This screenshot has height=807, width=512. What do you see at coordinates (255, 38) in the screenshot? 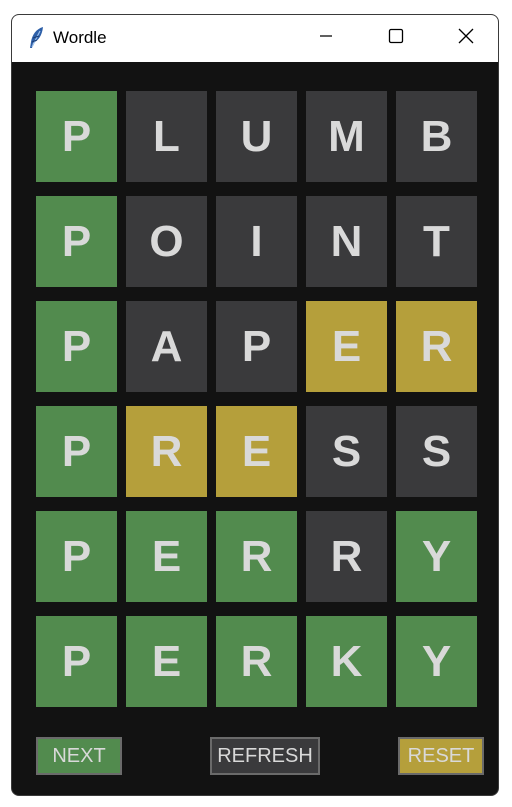
I see `title-bar: Wordle` at bounding box center [255, 38].